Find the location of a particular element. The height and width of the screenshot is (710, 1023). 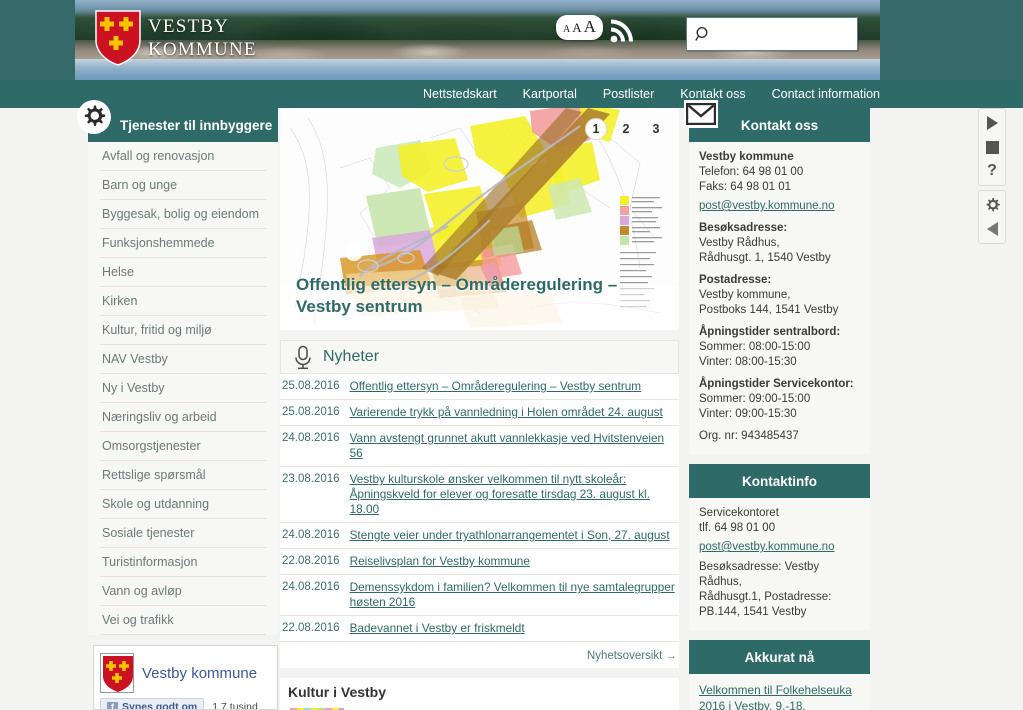

service-link-nav: NAV Vestby is located at coordinates (183, 359).